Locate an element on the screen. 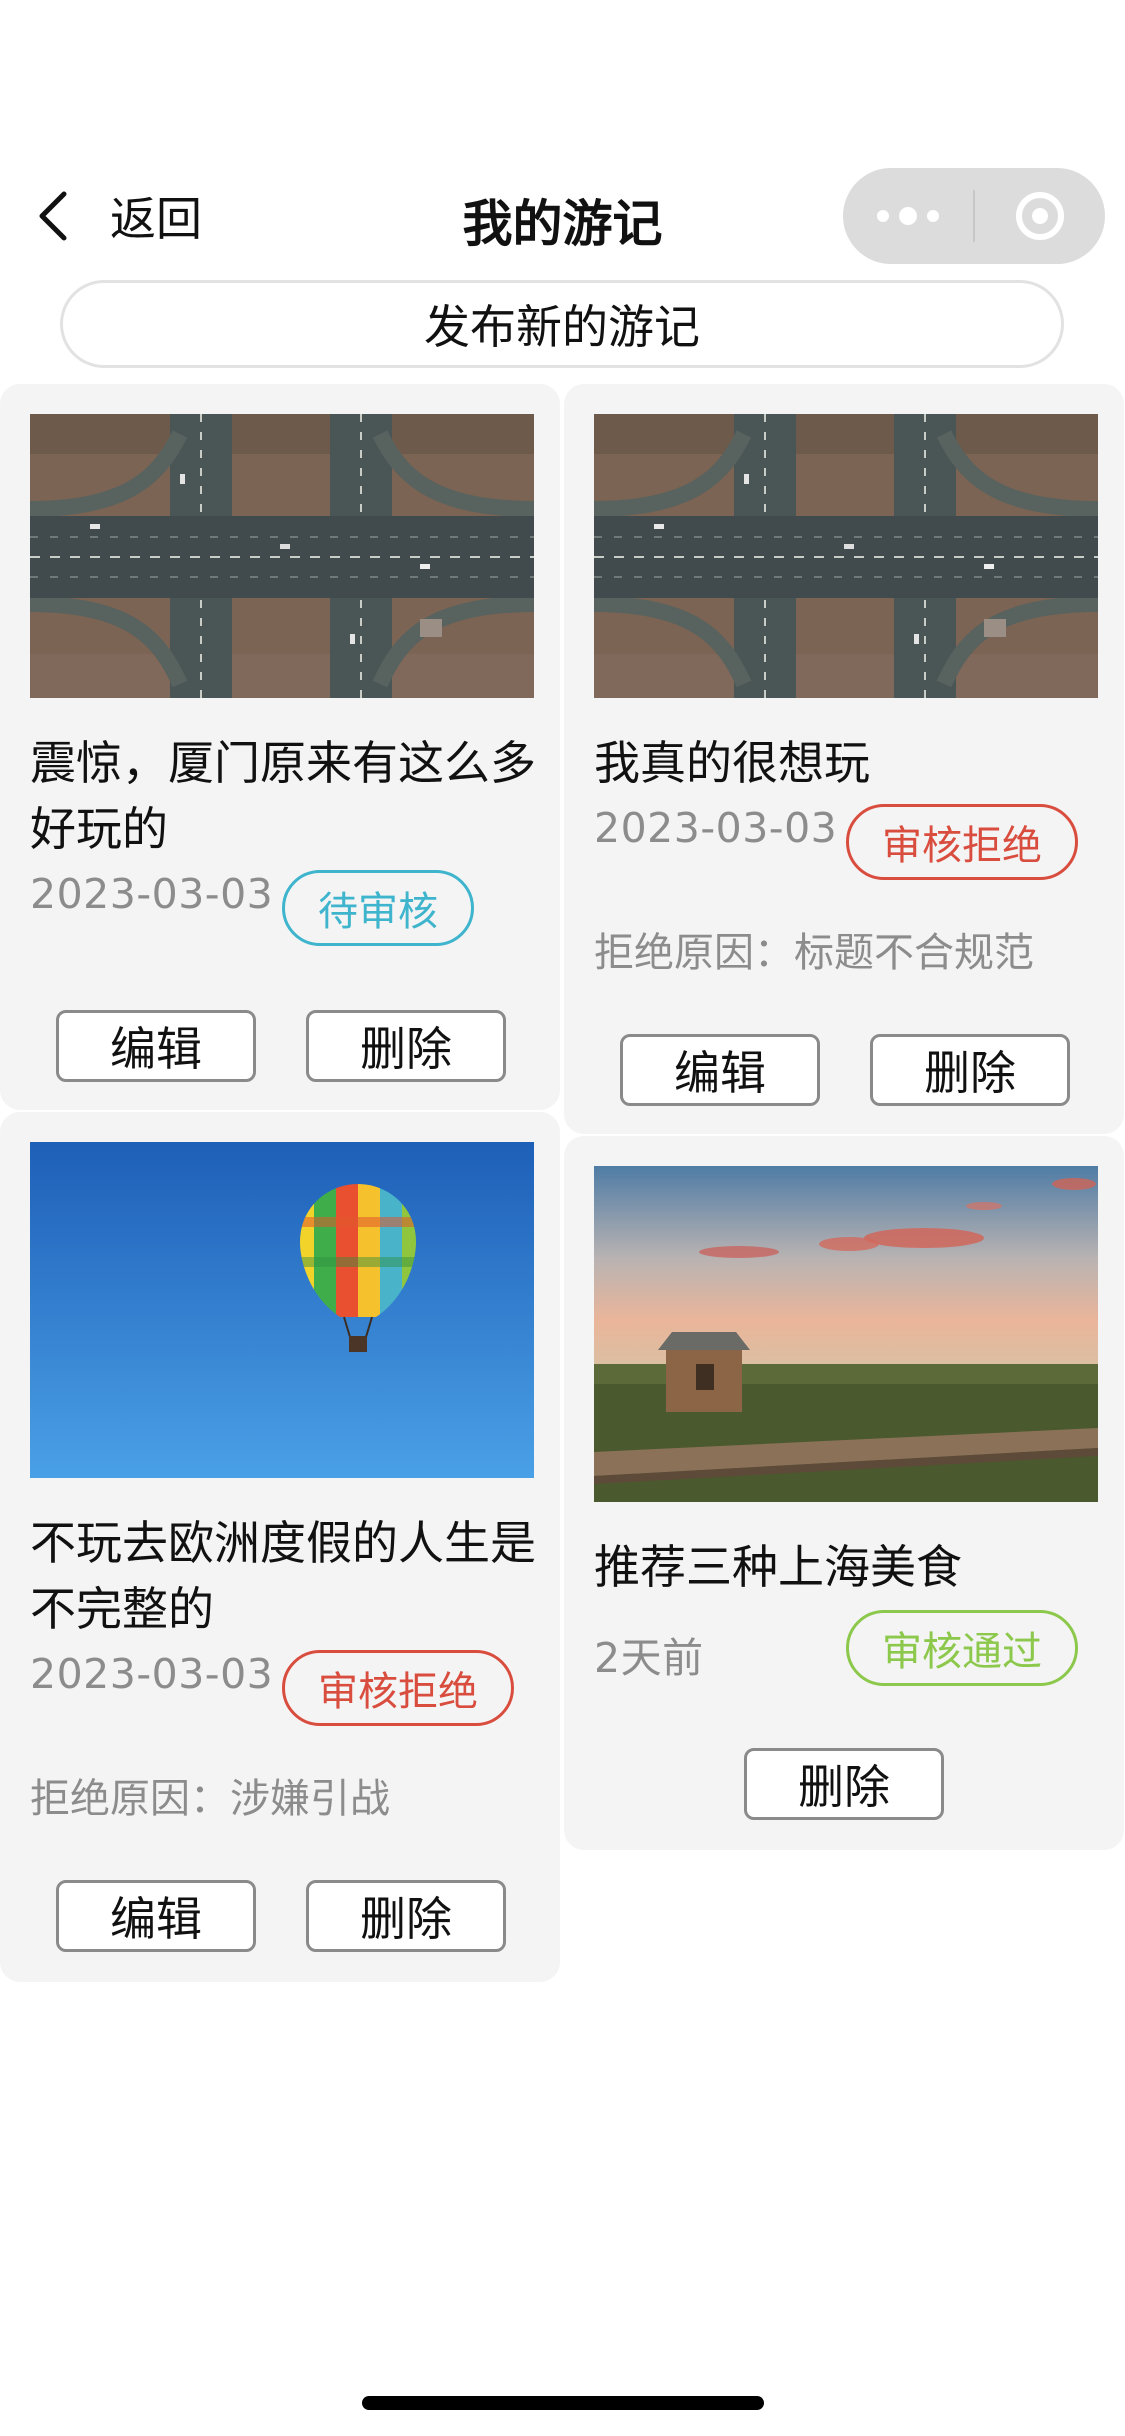  more-button is located at coordinates (908, 216).